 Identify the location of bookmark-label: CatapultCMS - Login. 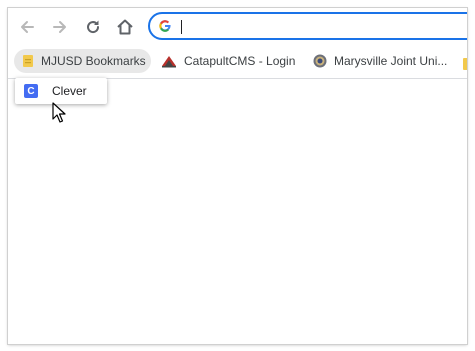
(240, 61).